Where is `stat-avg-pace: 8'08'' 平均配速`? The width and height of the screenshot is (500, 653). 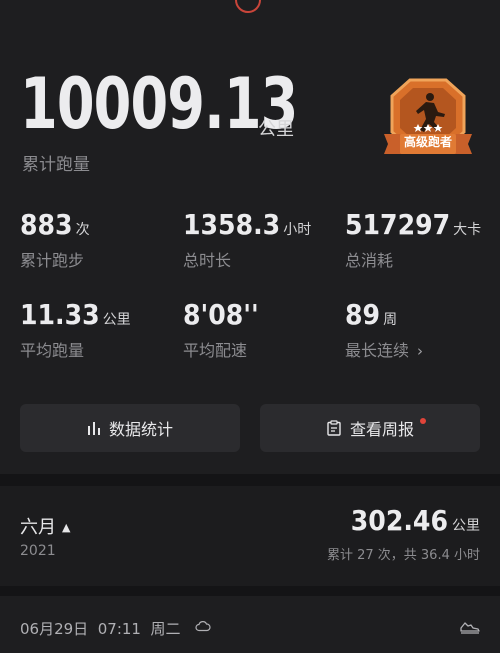
stat-avg-pace: 8'08'' 平均配速 is located at coordinates (221, 329).